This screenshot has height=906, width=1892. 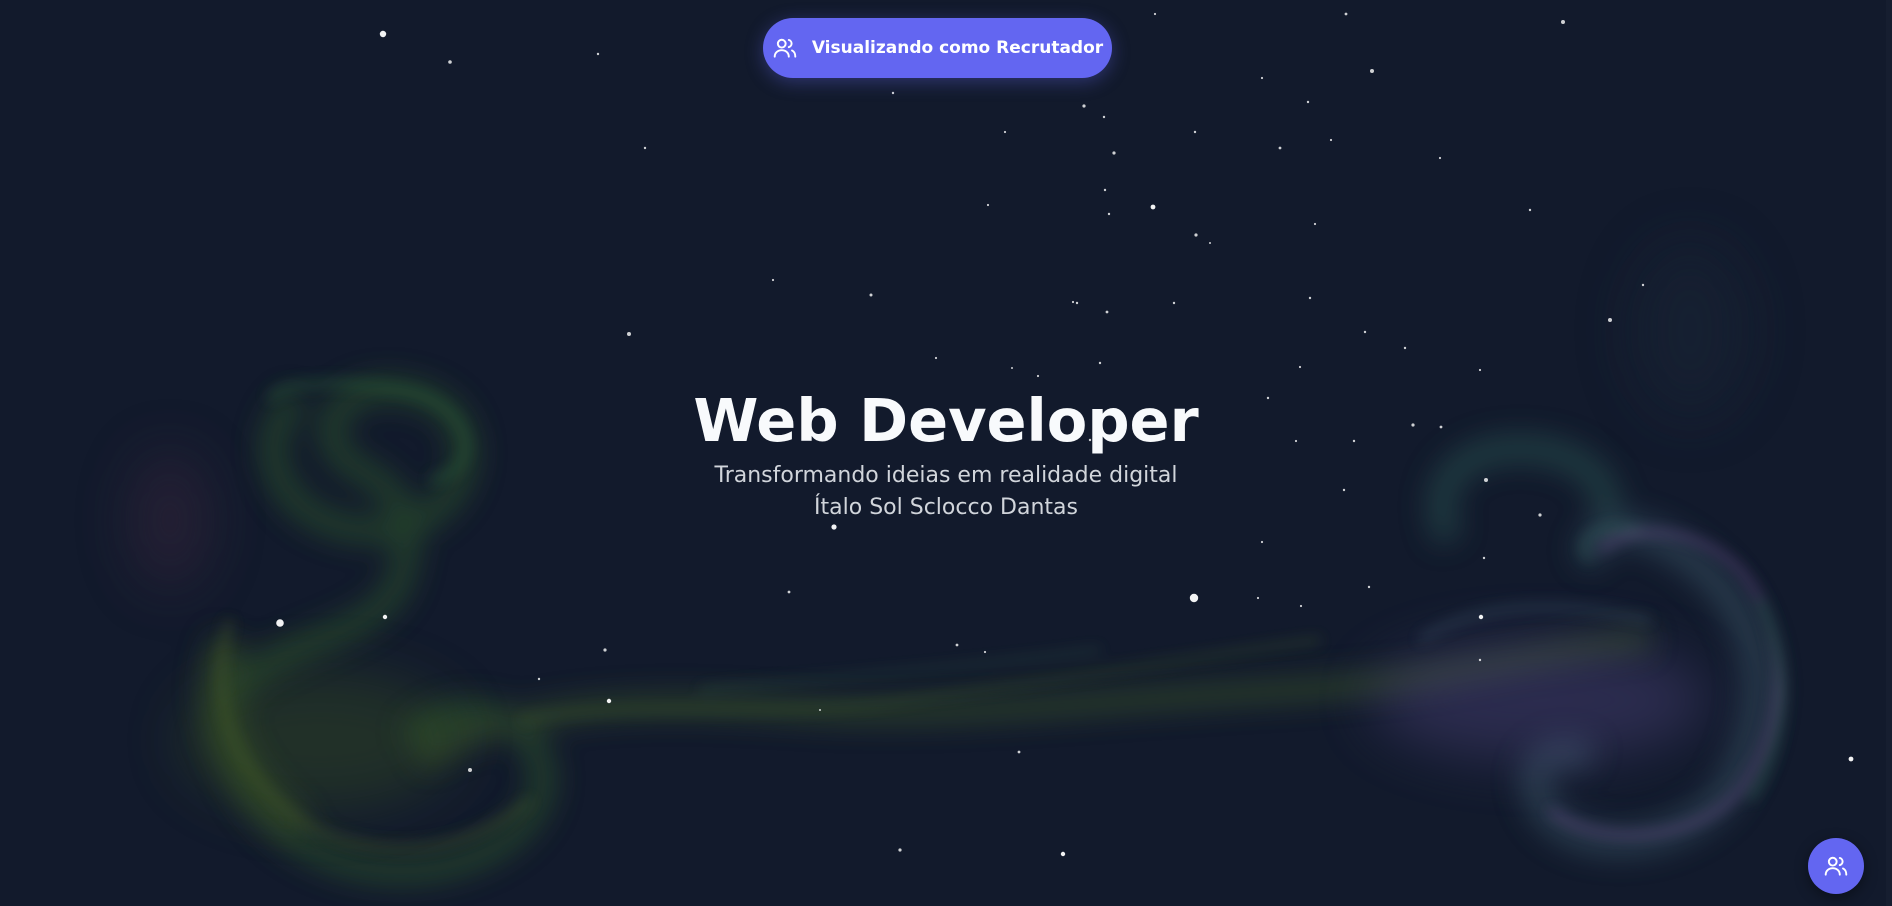 I want to click on scrollbar-track, so click(x=1889, y=453).